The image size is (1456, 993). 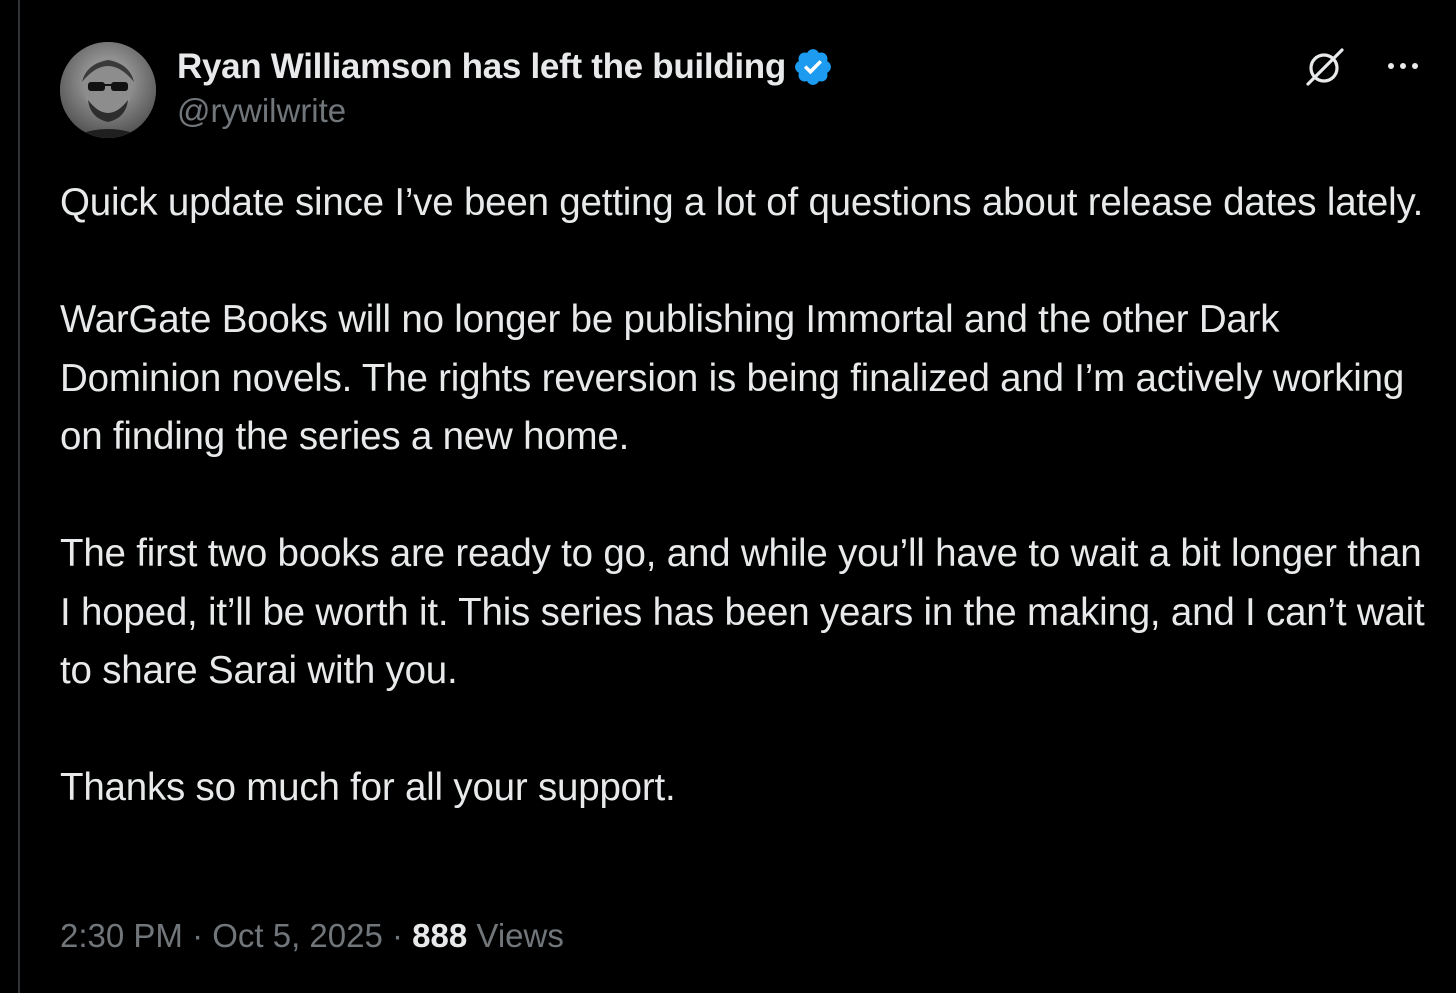 What do you see at coordinates (520, 935) in the screenshot?
I see `views-label: Views` at bounding box center [520, 935].